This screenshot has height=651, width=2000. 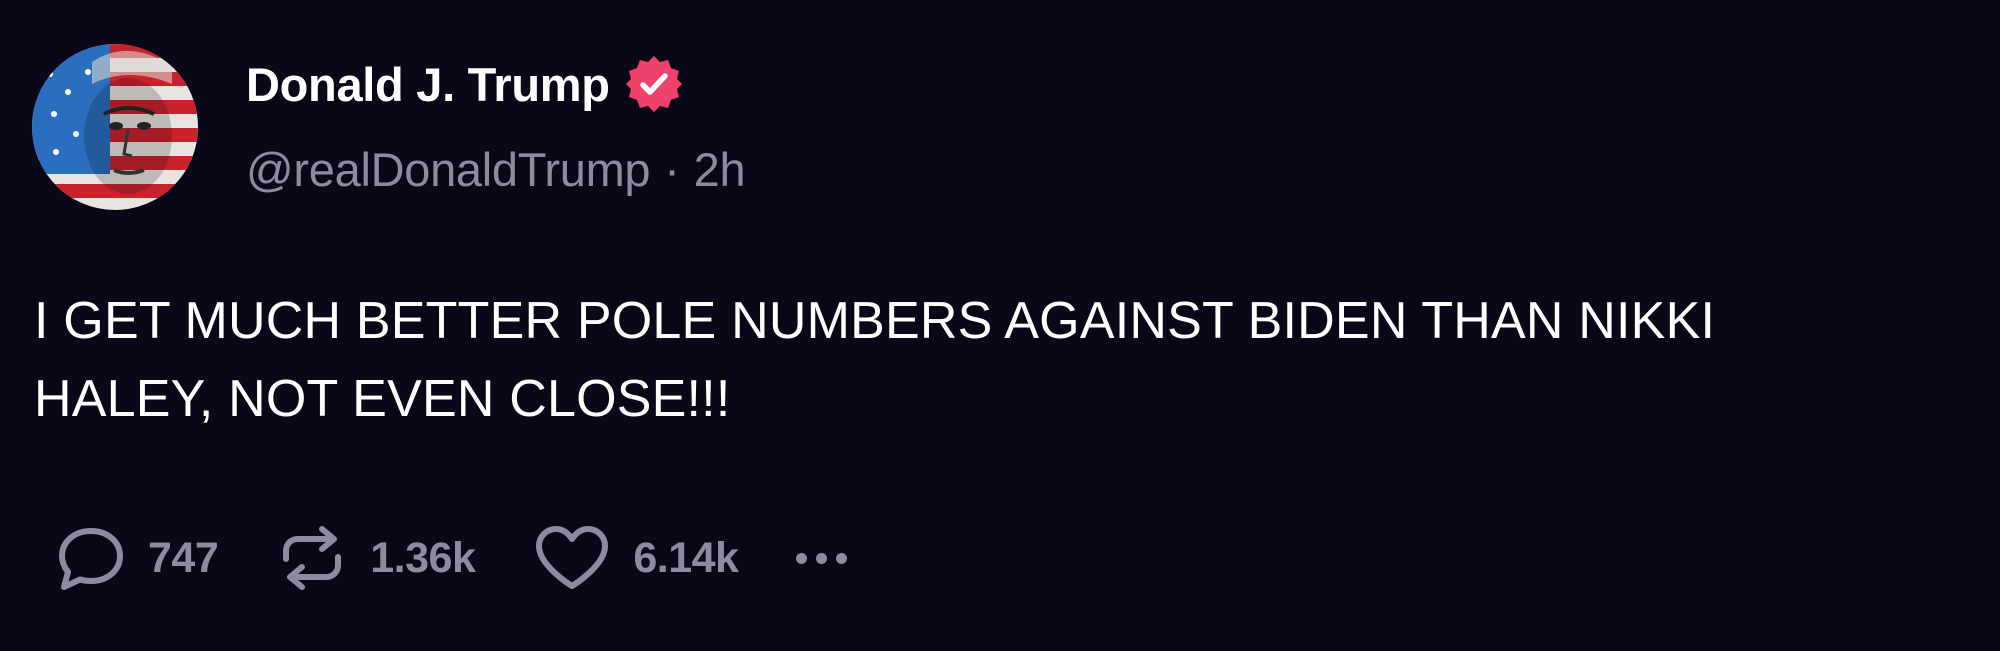 I want to click on reply-button: 747, so click(x=137, y=558).